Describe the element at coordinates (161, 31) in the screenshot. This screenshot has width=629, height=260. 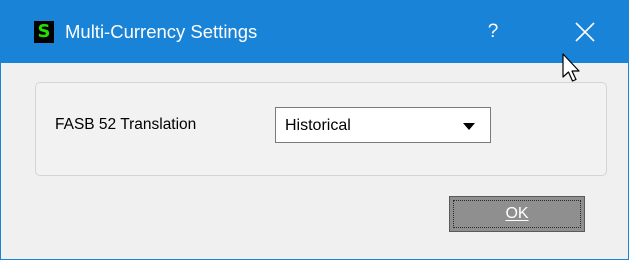
I see `window-title: Multi-Currency Settings` at that location.